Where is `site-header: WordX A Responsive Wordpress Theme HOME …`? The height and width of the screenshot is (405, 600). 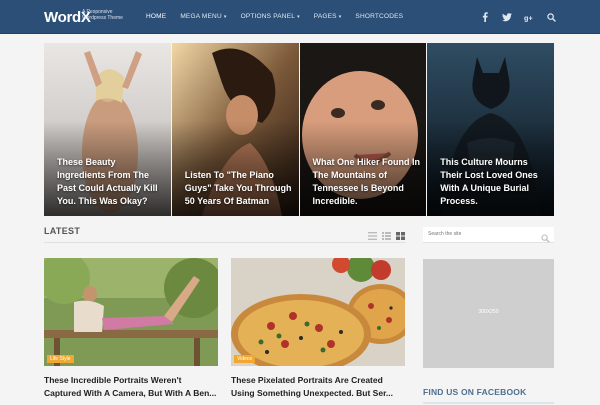
site-header: WordX A Responsive Wordpress Theme HOME … is located at coordinates (300, 17).